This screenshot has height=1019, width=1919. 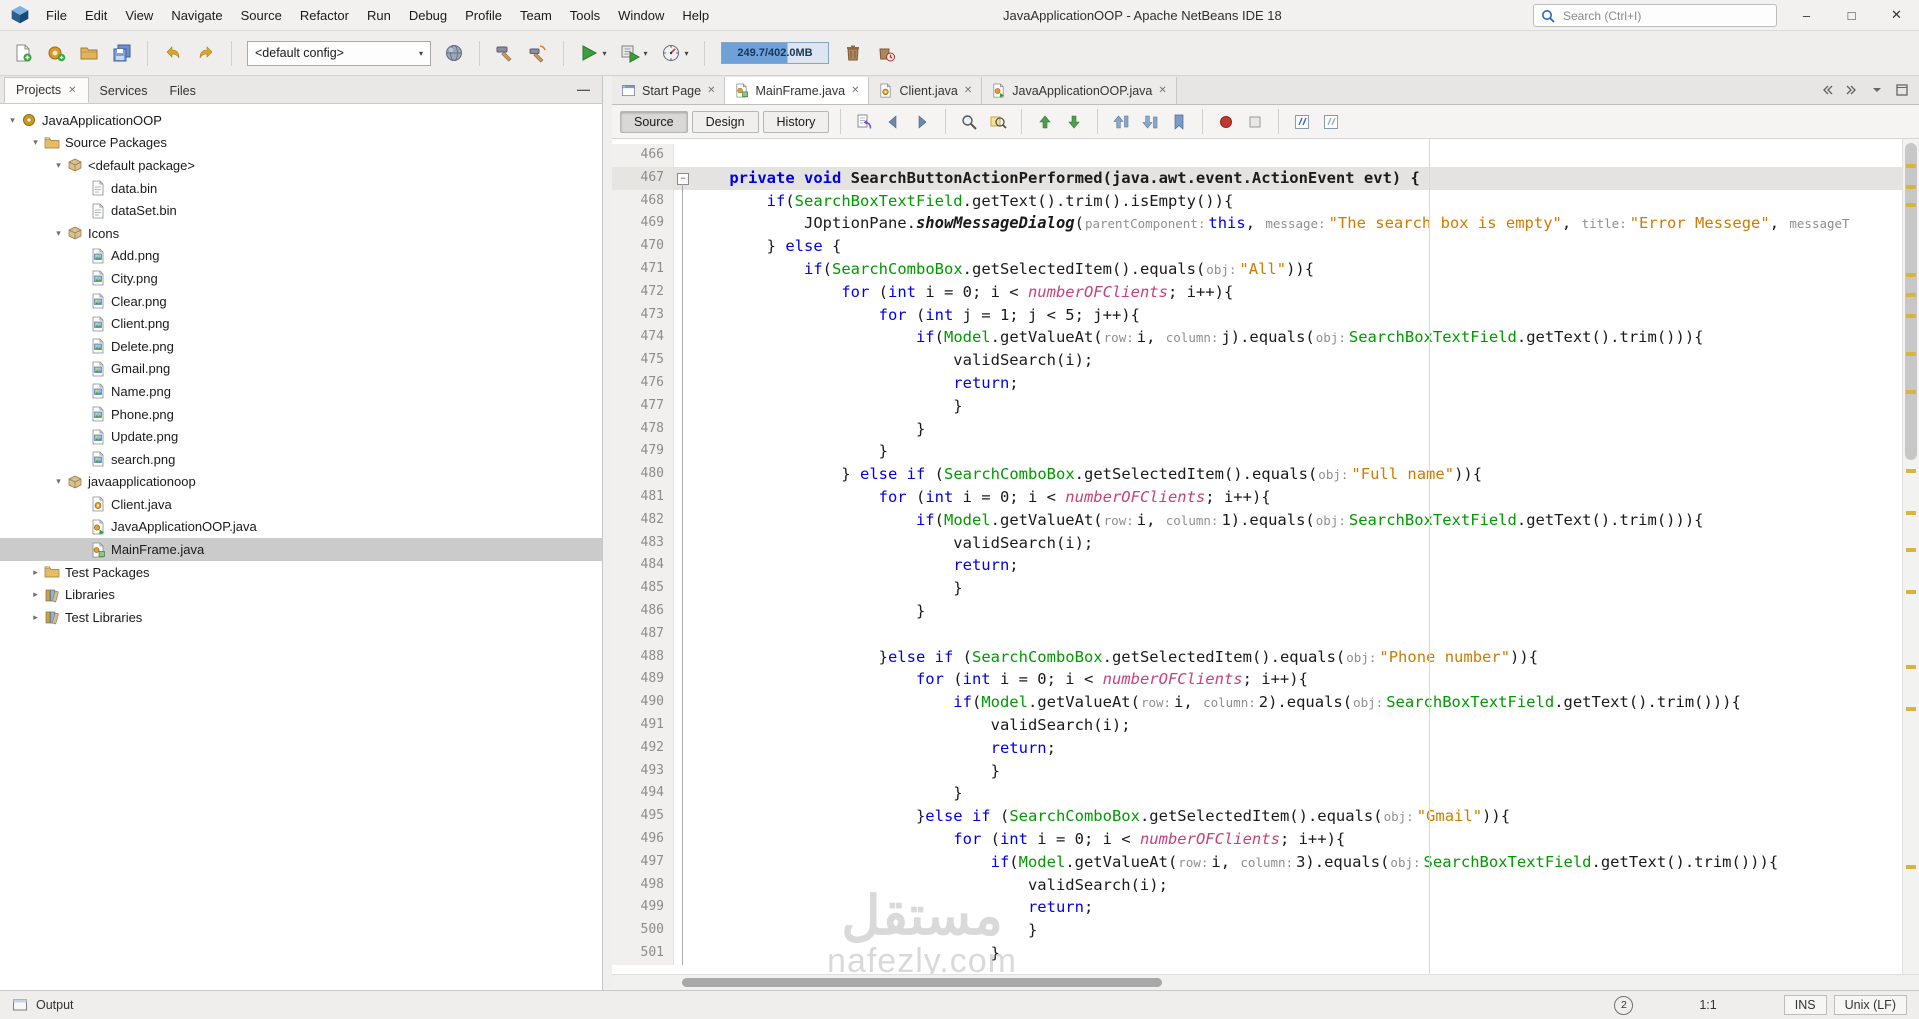 What do you see at coordinates (643, 246) in the screenshot?
I see `line-number: 470` at bounding box center [643, 246].